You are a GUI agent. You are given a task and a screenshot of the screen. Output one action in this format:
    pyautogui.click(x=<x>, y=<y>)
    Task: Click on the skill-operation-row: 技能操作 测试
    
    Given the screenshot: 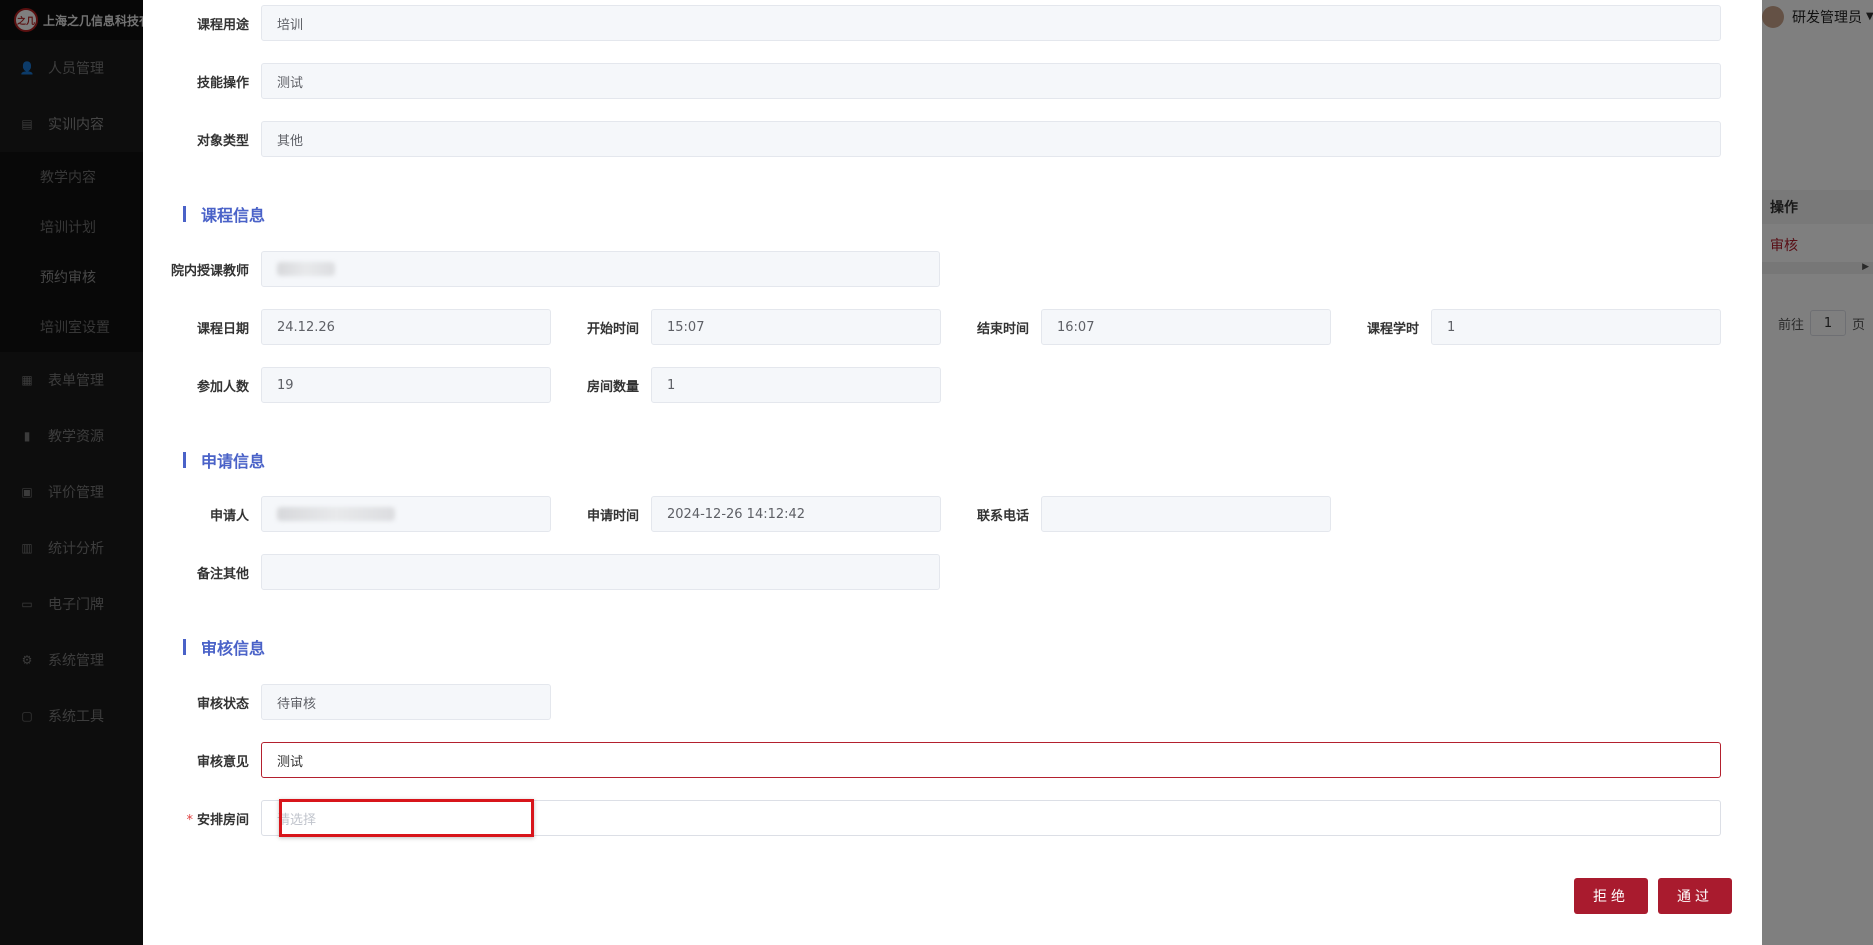 What is the action you would take?
    pyautogui.click(x=932, y=81)
    